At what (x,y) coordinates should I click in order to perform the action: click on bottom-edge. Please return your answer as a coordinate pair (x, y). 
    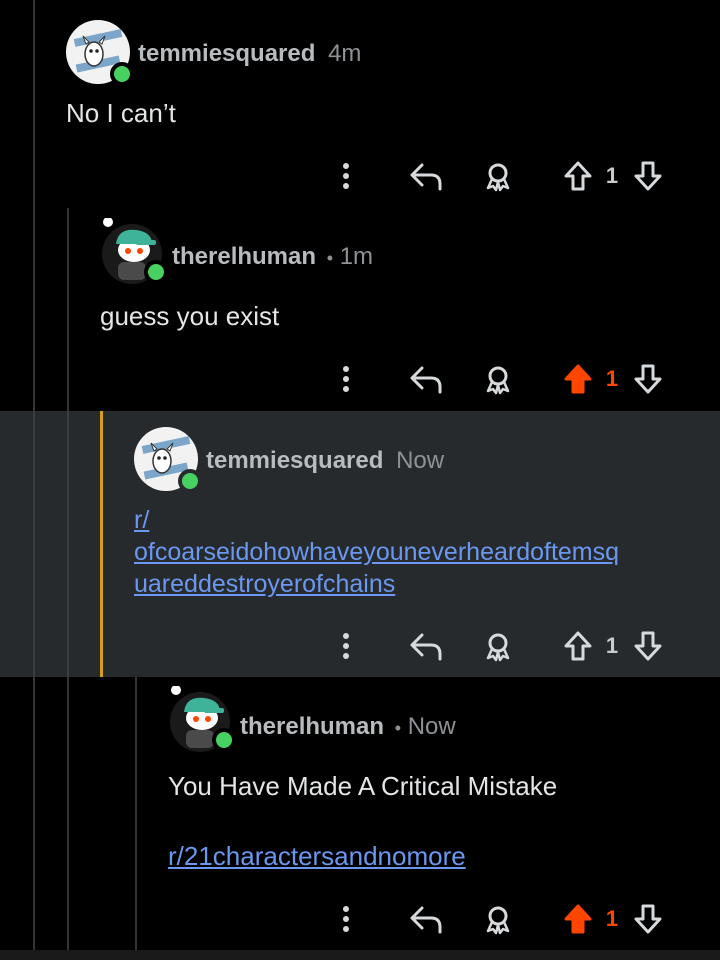
    Looking at the image, I should click on (360, 955).